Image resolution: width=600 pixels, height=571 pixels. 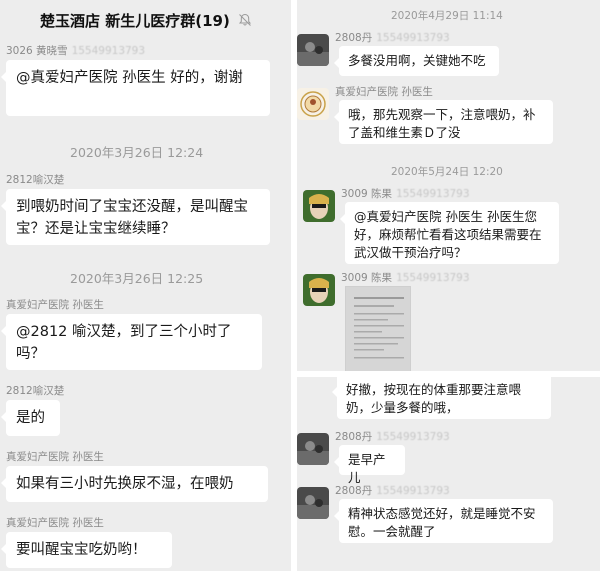 I want to click on sender-name: 3026 黄晓雪 15549913793, so click(x=76, y=51).